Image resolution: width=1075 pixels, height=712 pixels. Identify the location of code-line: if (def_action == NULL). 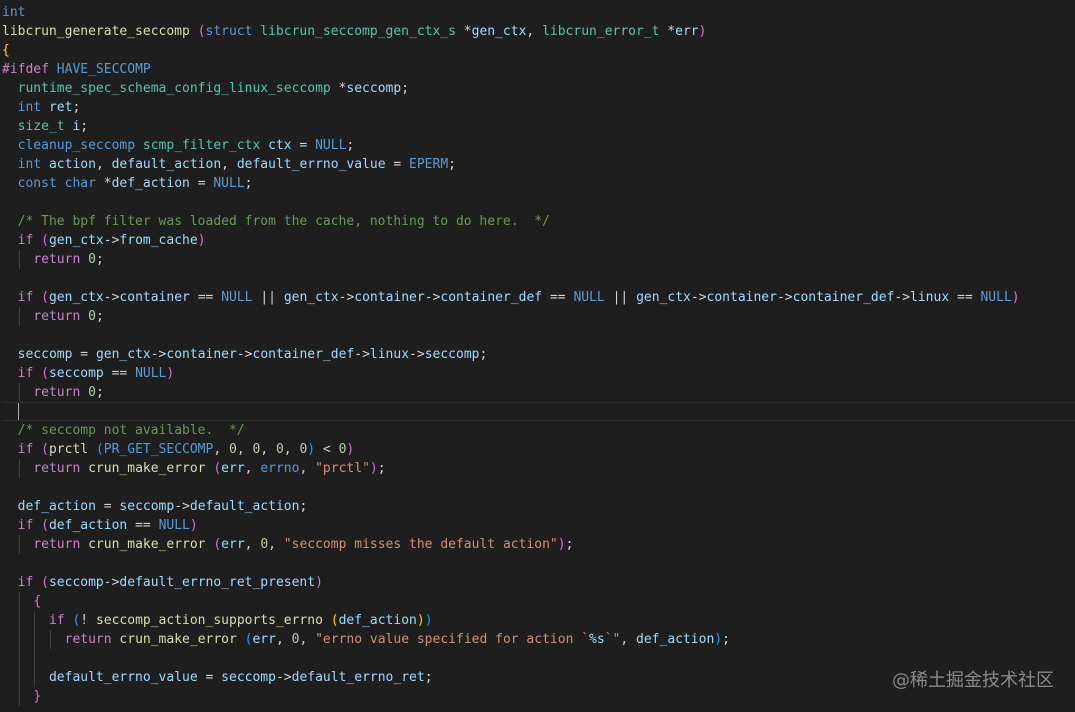
(538, 525).